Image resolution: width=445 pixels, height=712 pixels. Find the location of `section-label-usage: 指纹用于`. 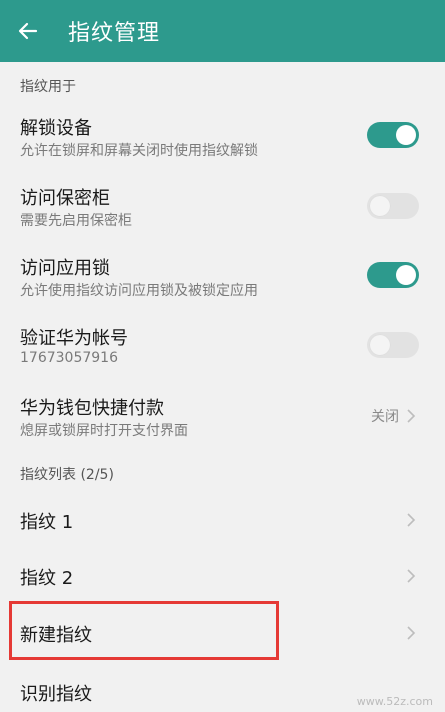

section-label-usage: 指纹用于 is located at coordinates (48, 87).